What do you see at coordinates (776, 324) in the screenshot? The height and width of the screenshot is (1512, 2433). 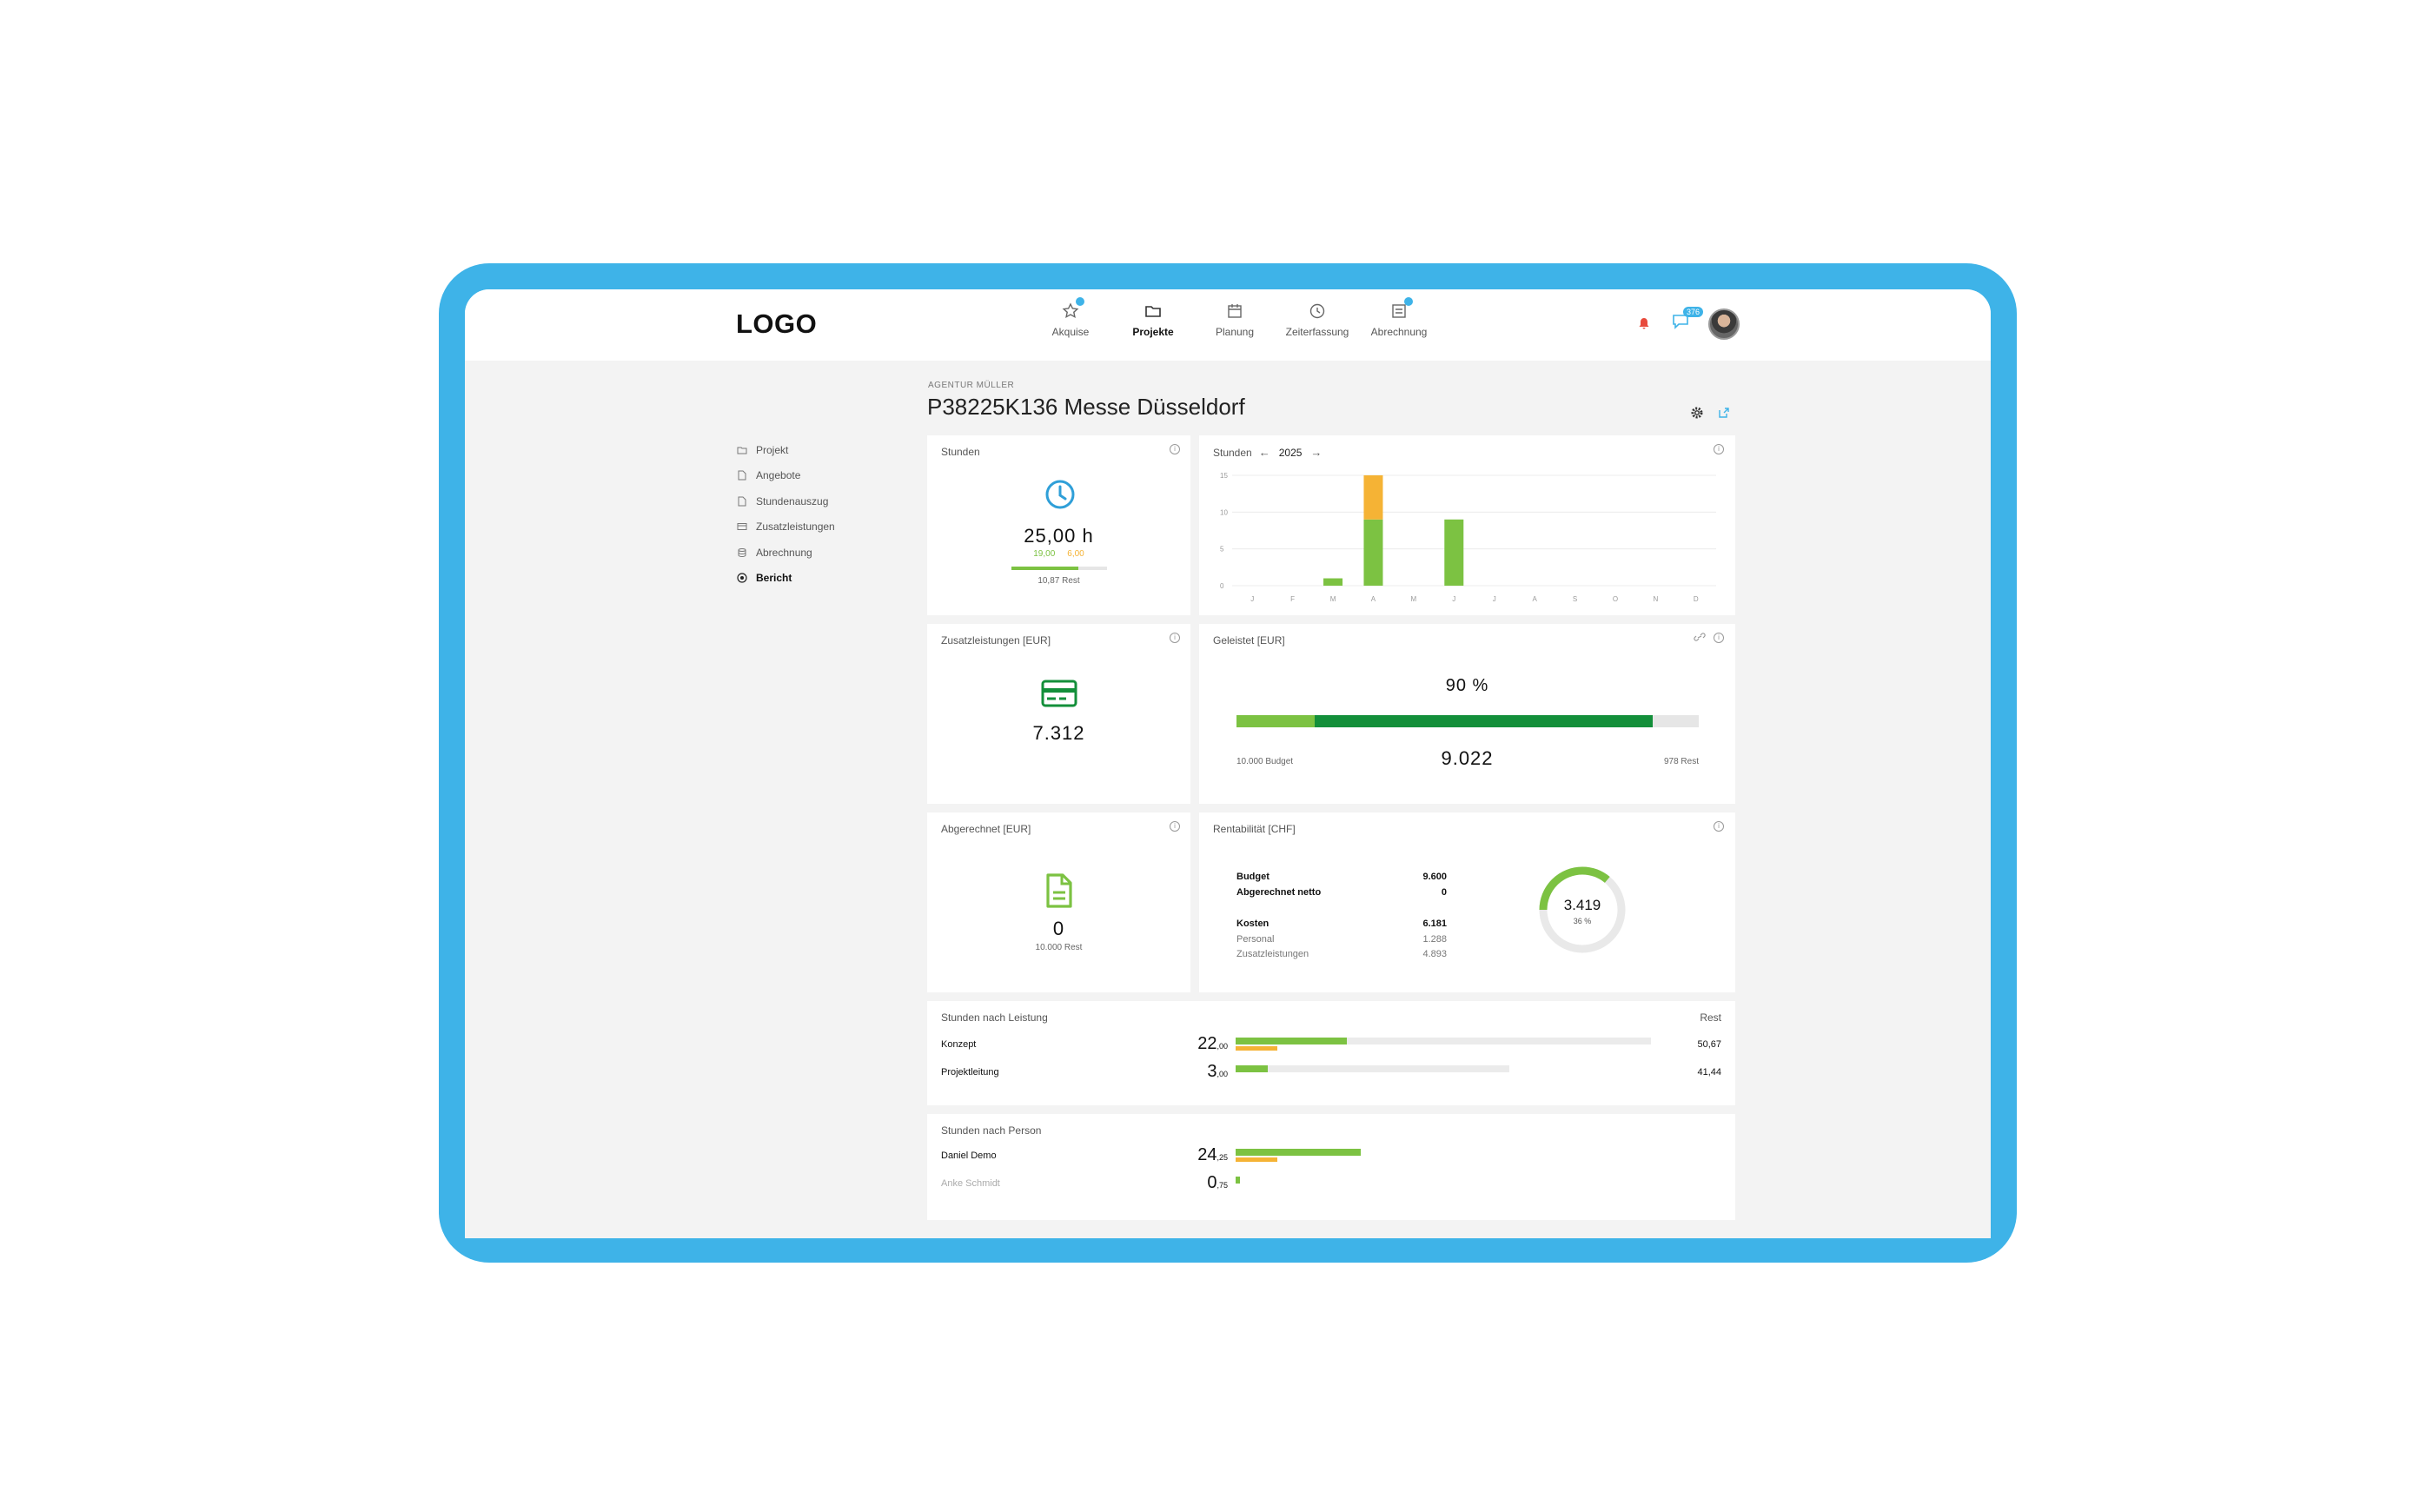 I see `logo: LOGO` at bounding box center [776, 324].